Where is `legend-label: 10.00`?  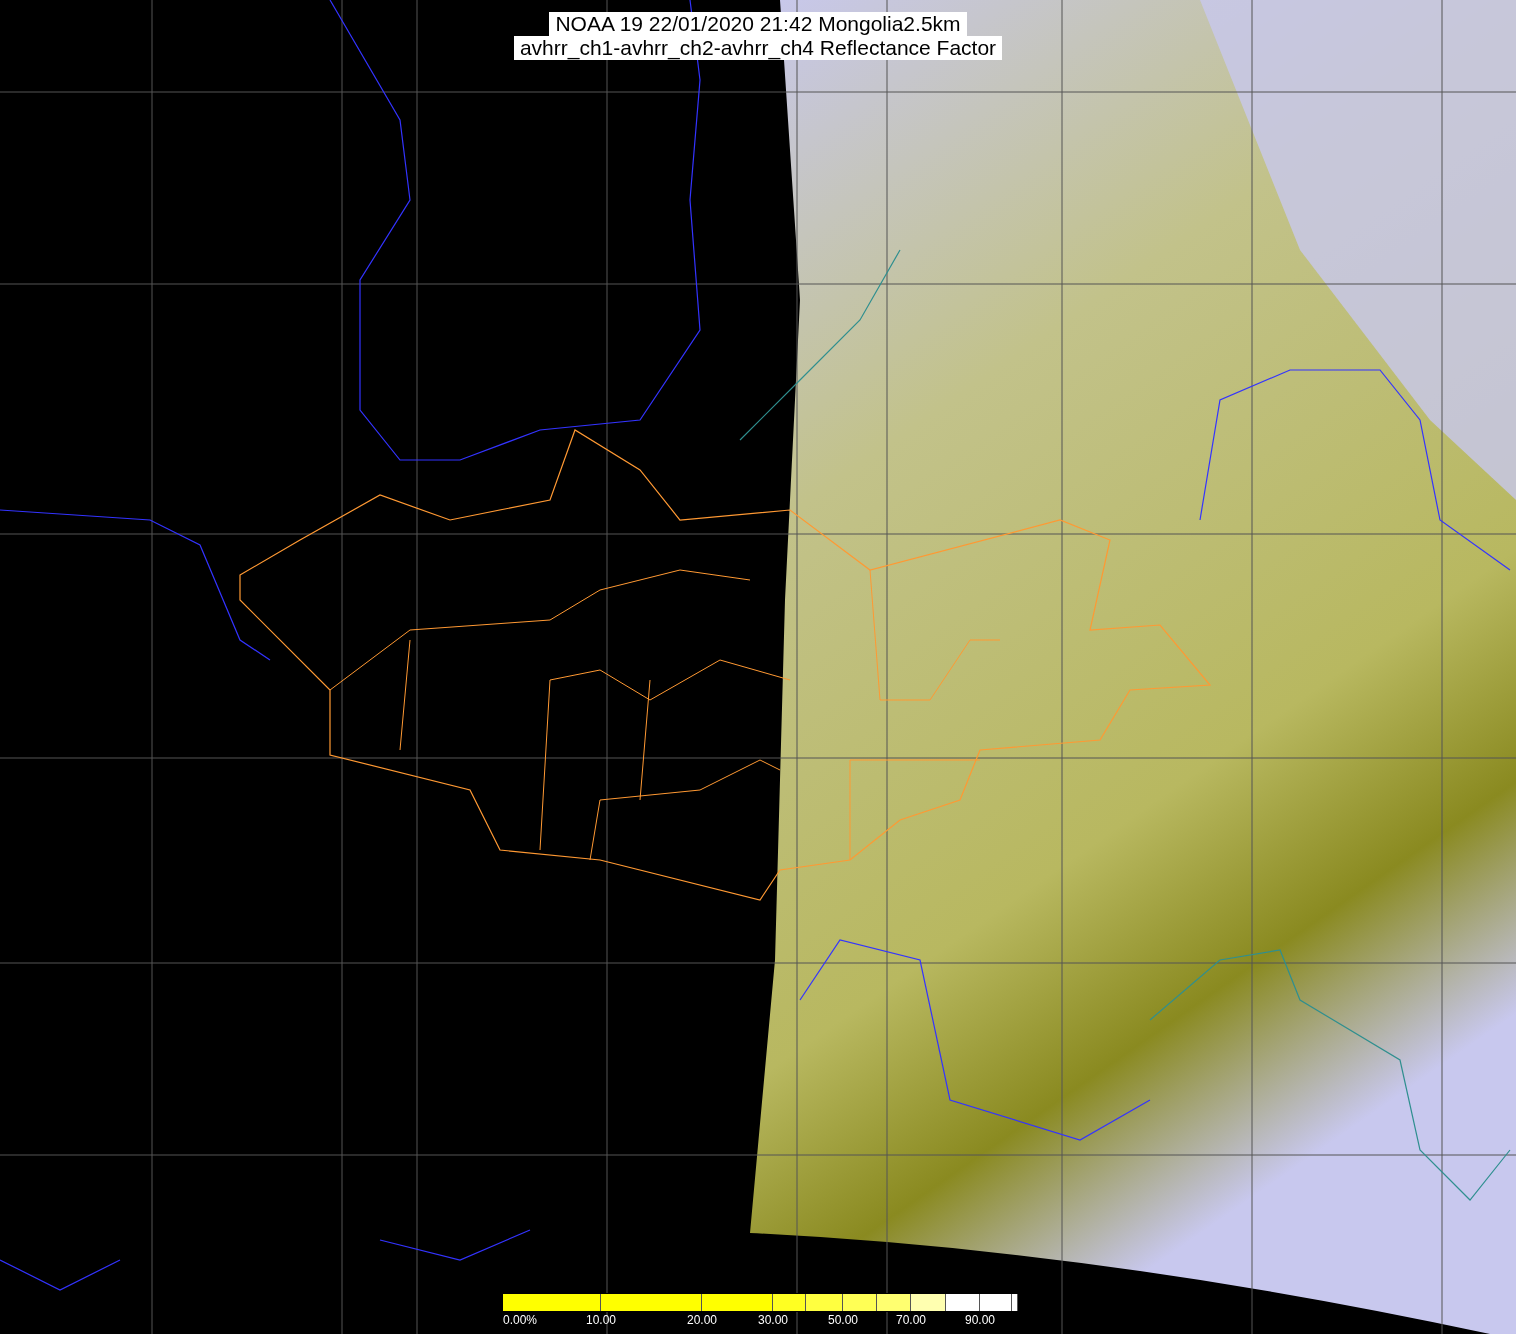
legend-label: 10.00 is located at coordinates (601, 1320).